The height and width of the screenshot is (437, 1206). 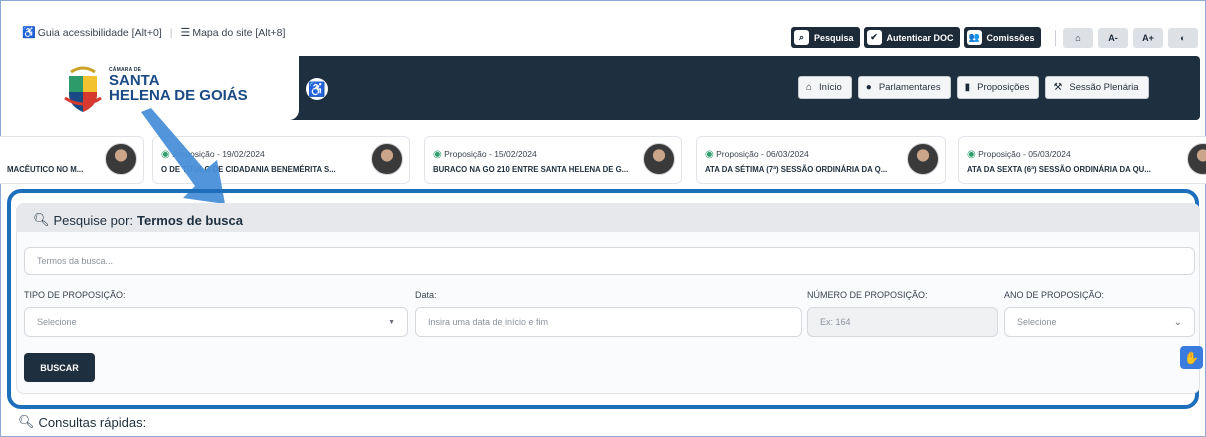 What do you see at coordinates (801, 37) in the screenshot?
I see `search-icon: ⌕` at bounding box center [801, 37].